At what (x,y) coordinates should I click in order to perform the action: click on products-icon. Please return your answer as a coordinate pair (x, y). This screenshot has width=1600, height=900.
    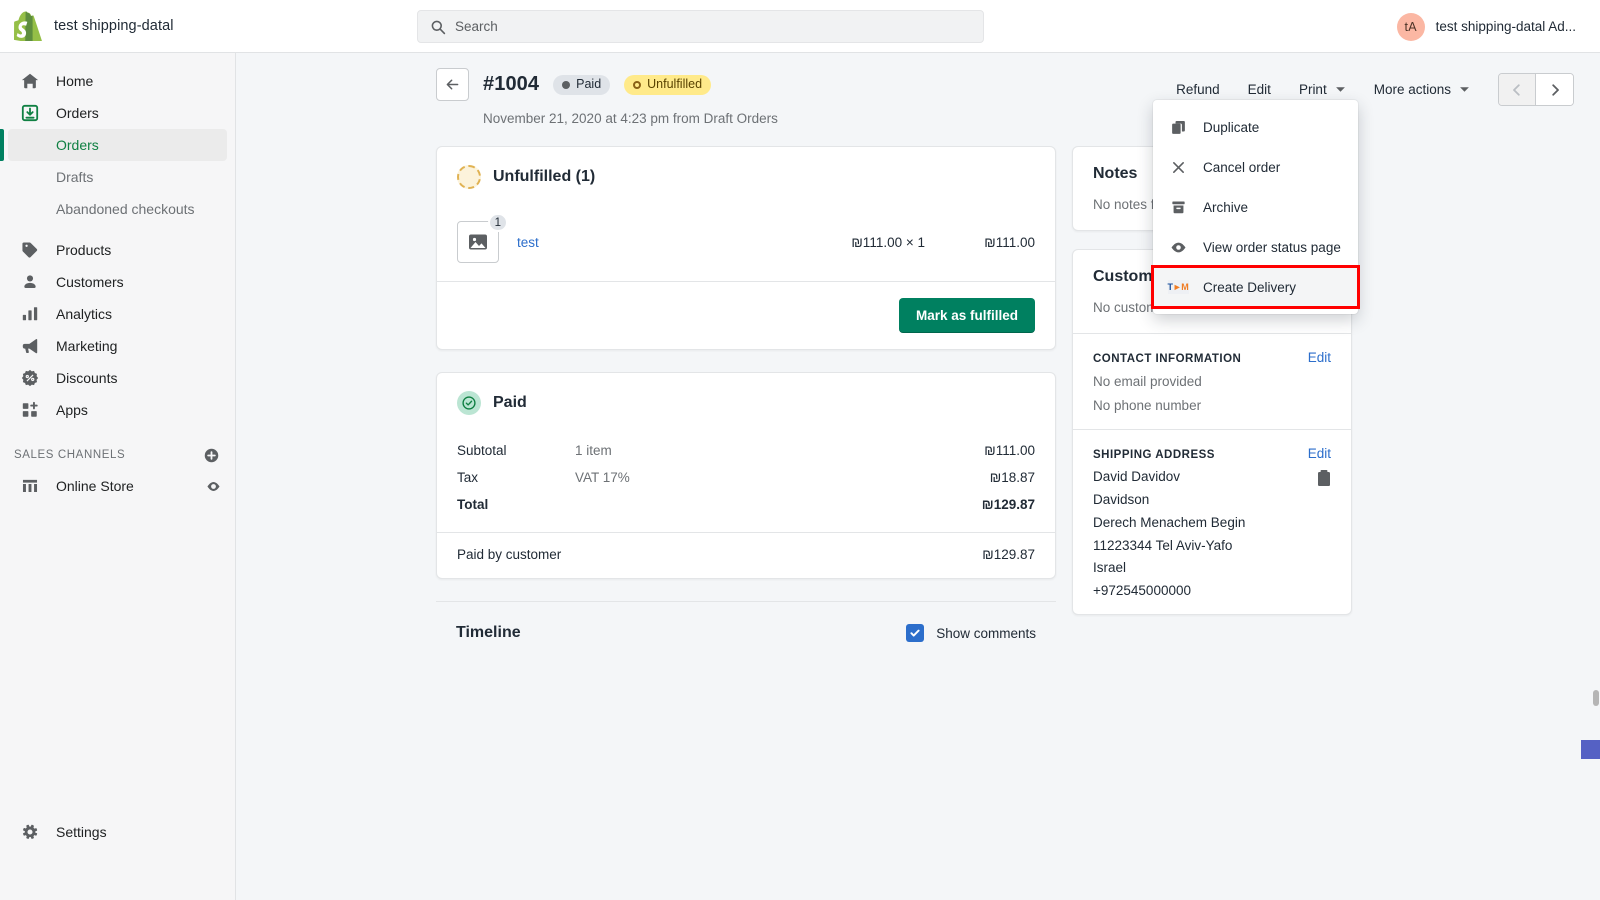
    Looking at the image, I should click on (30, 250).